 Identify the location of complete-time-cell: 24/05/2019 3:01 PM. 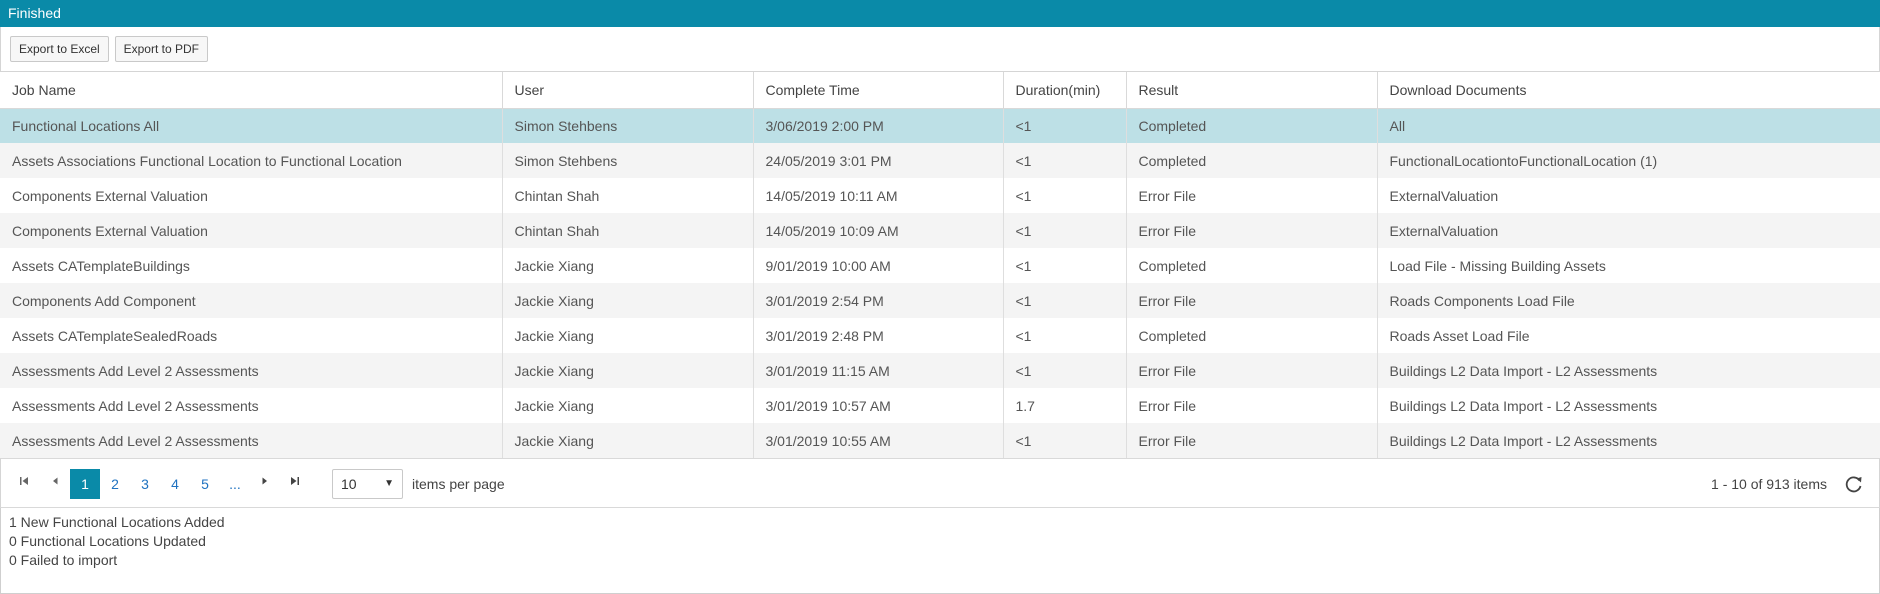
(878, 160).